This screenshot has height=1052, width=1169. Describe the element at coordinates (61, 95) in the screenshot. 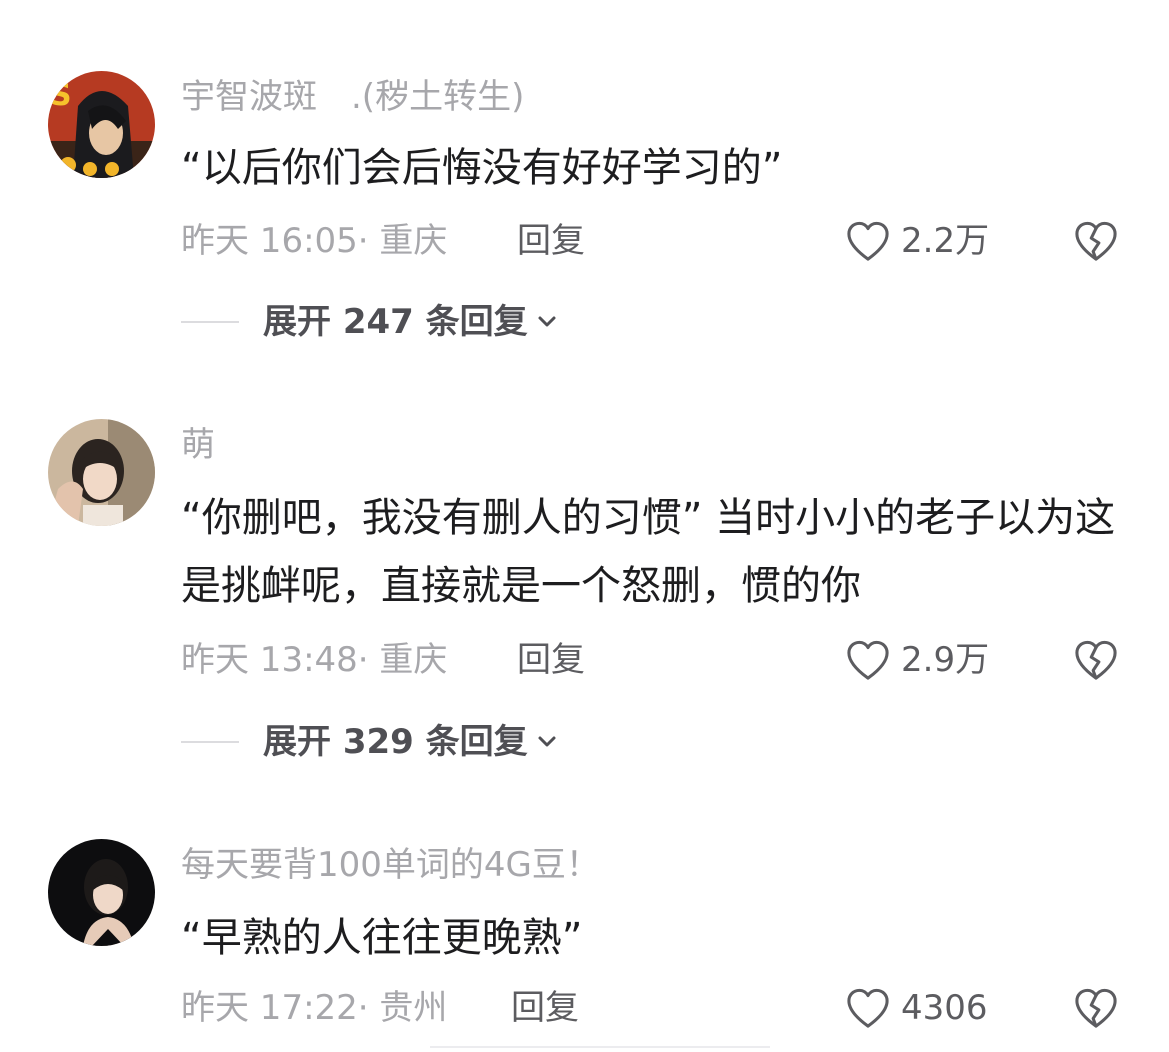

I see `svg-text: S` at that location.